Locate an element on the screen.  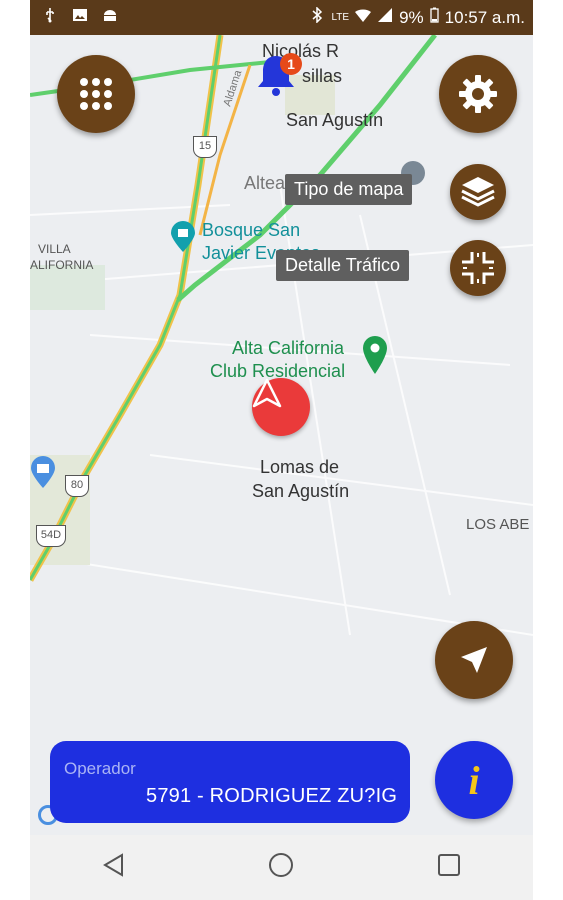
gear-icon is located at coordinates (478, 94).